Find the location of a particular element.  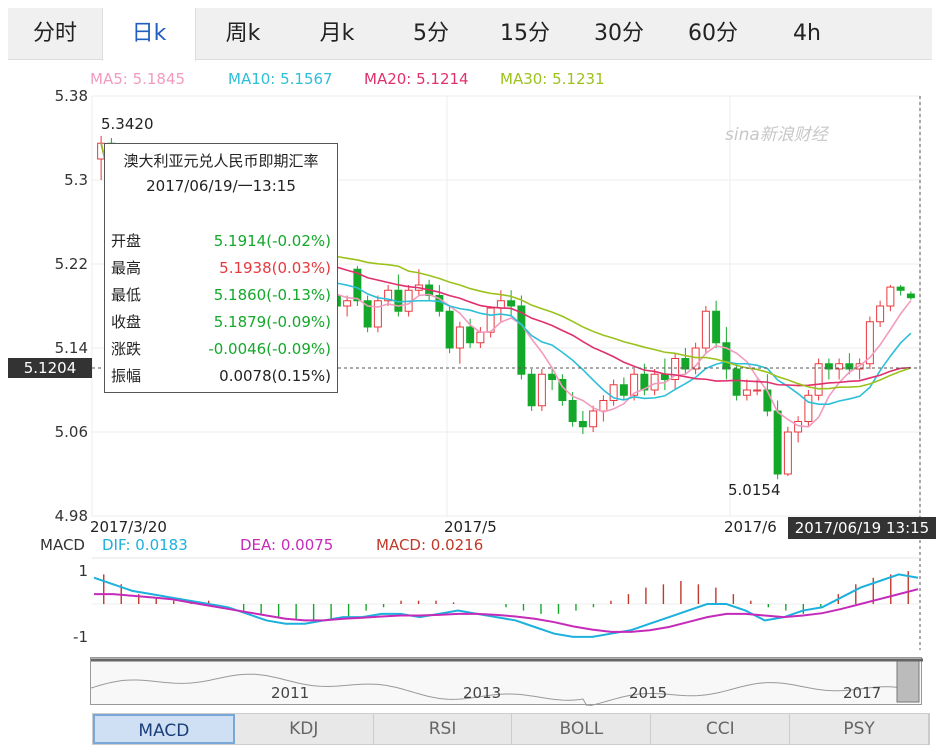

tooltip-row-value: 0.0078(0.15%) is located at coordinates (275, 376).